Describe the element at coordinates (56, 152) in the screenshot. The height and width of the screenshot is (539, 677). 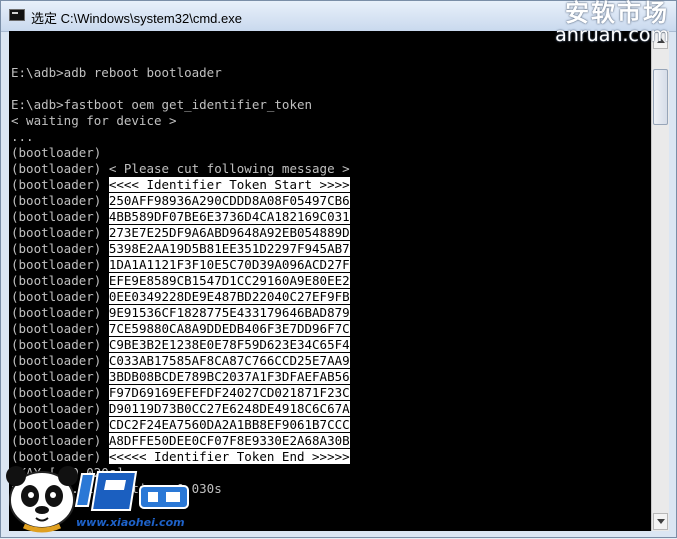
I see `console-line-text: (bootloader)` at that location.